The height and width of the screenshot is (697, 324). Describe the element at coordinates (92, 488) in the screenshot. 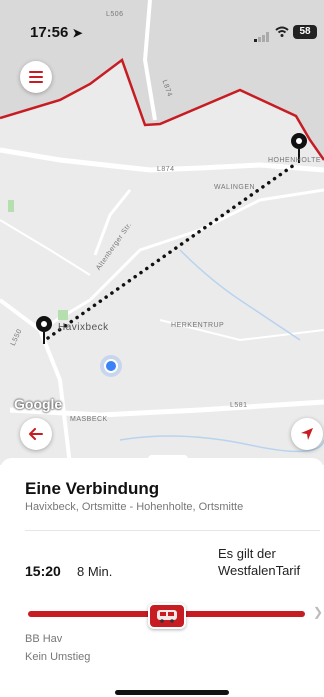

I see `sheet-title: Eine Verbindung` at that location.